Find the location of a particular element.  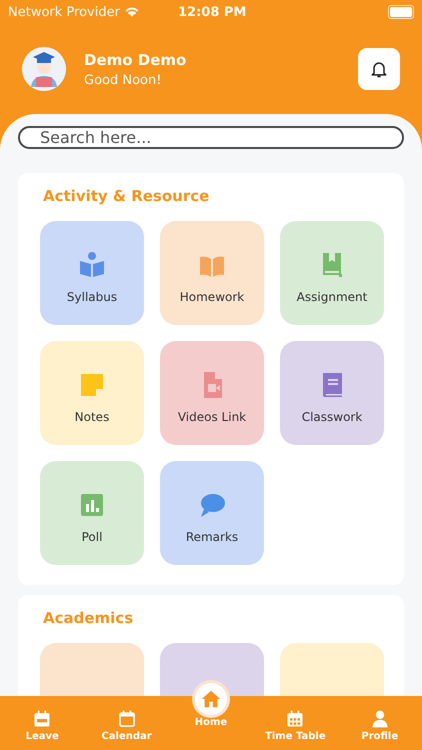

menu-tile: Syllabus is located at coordinates (92, 273).